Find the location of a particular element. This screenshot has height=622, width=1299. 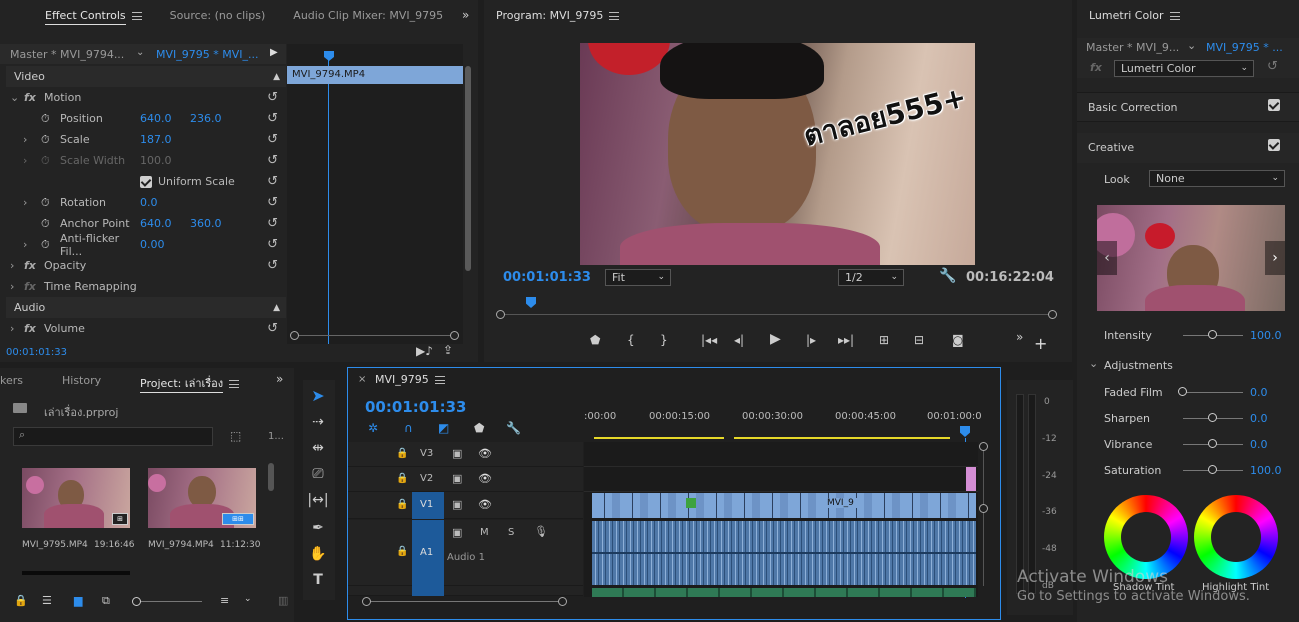

collapse-up-icon: ▲ is located at coordinates (276, 77).